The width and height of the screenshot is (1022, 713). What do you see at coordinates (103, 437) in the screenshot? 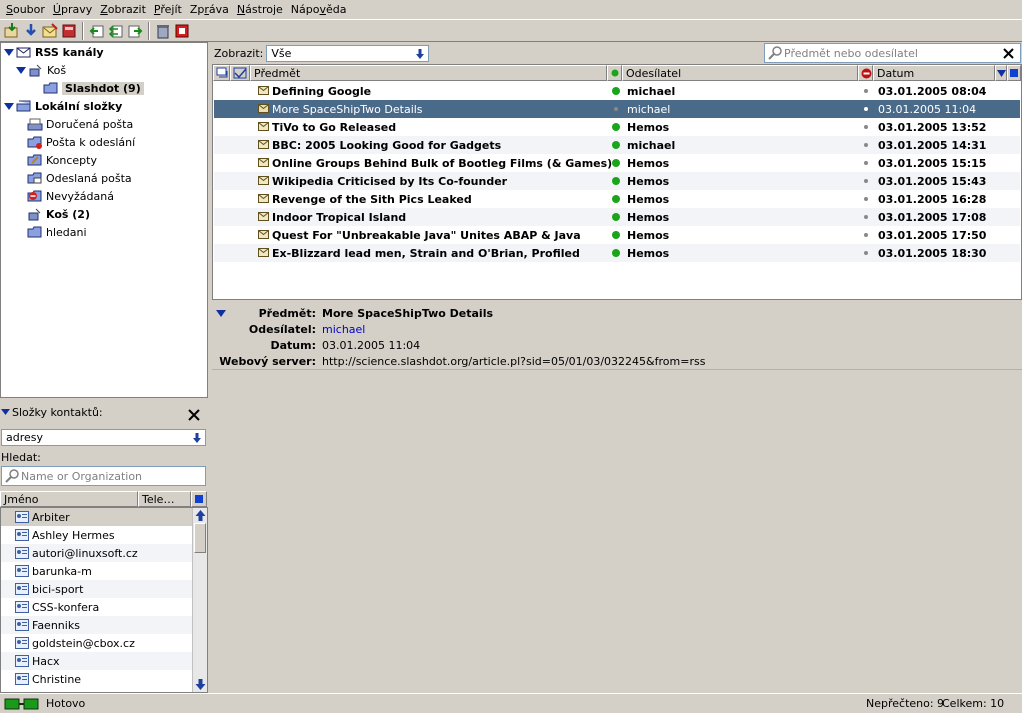
I see `address-book-select: adresy` at bounding box center [103, 437].